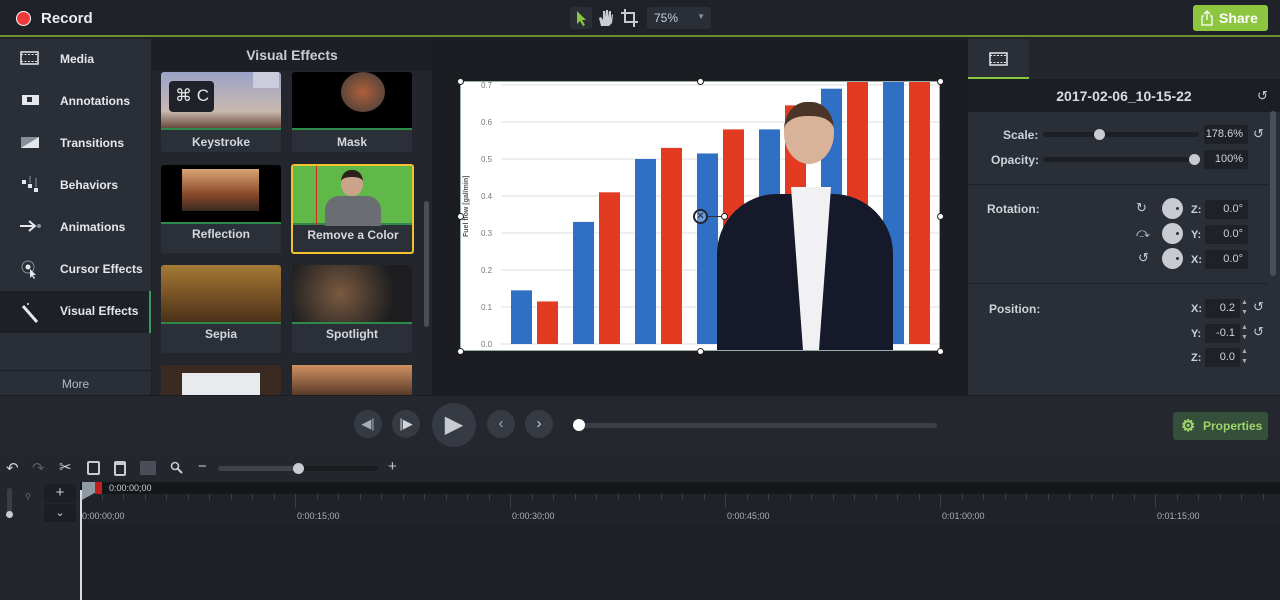 Image resolution: width=1280 pixels, height=600 pixels. What do you see at coordinates (221, 294) in the screenshot?
I see `sepia-thumbnail` at bounding box center [221, 294].